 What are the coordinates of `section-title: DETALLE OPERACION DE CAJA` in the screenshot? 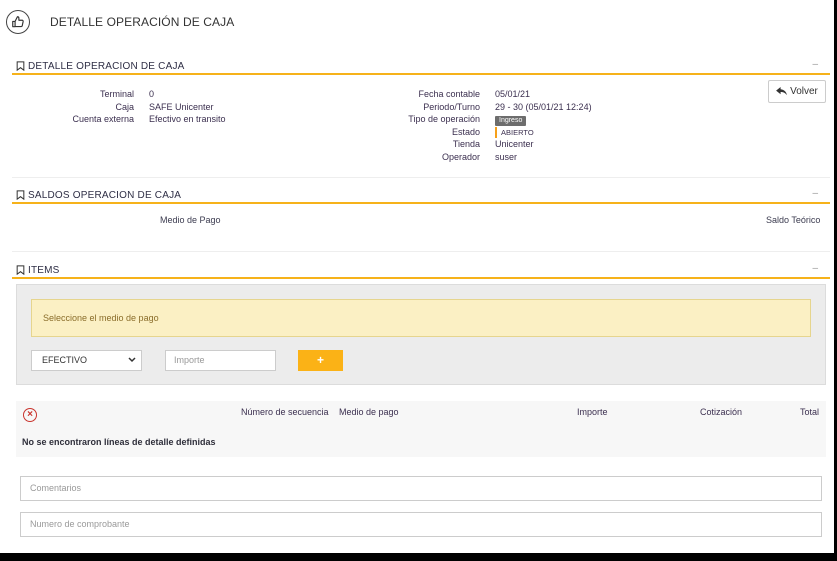 It's located at (106, 66).